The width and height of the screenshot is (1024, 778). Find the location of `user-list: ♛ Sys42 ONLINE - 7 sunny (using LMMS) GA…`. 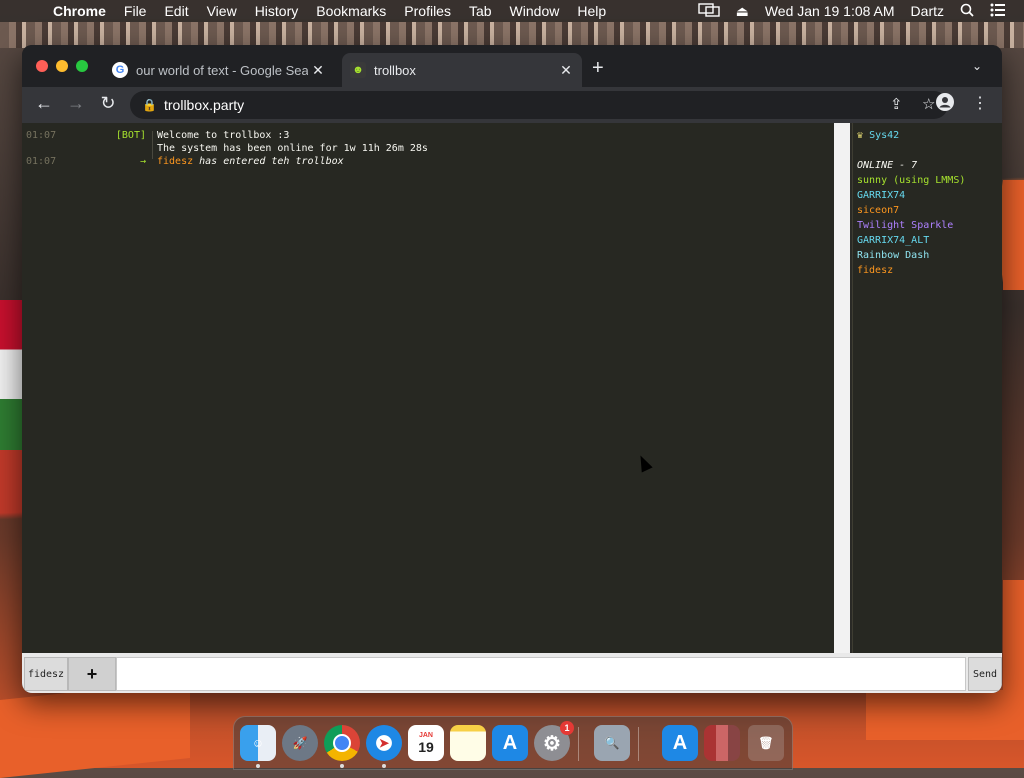

user-list: ♛ Sys42 ONLINE - 7 sunny (using LMMS) GA… is located at coordinates (927, 388).